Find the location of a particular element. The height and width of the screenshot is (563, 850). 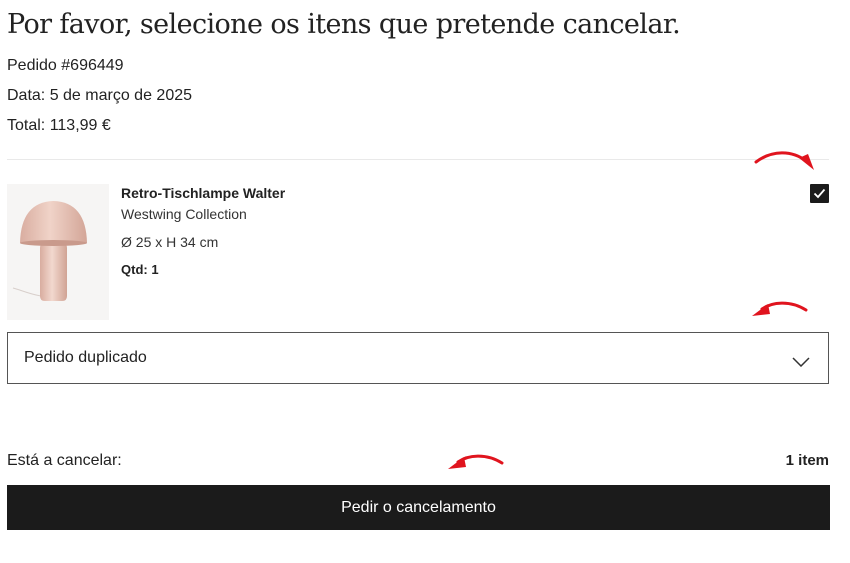

divider is located at coordinates (418, 159).